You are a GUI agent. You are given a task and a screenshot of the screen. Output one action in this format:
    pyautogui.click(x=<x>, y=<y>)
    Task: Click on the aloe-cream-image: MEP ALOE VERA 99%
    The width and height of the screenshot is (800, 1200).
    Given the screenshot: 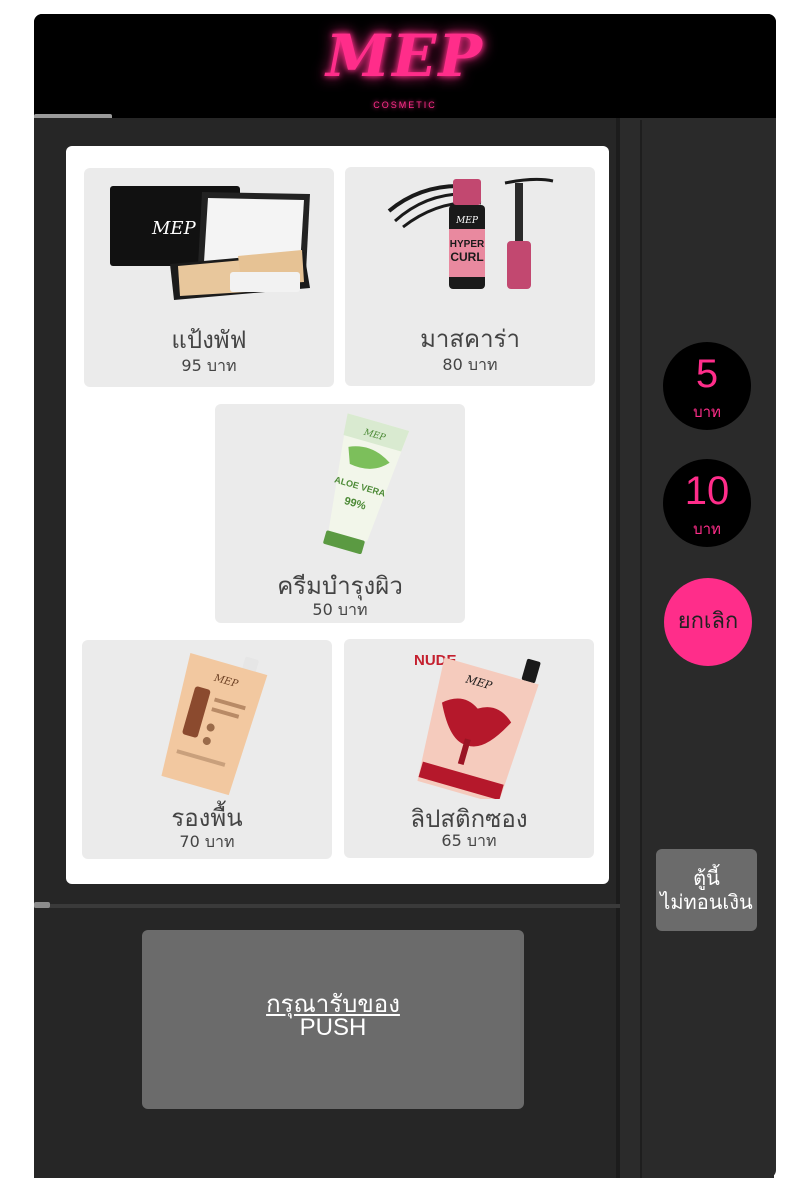 What is the action you would take?
    pyautogui.click(x=366, y=483)
    